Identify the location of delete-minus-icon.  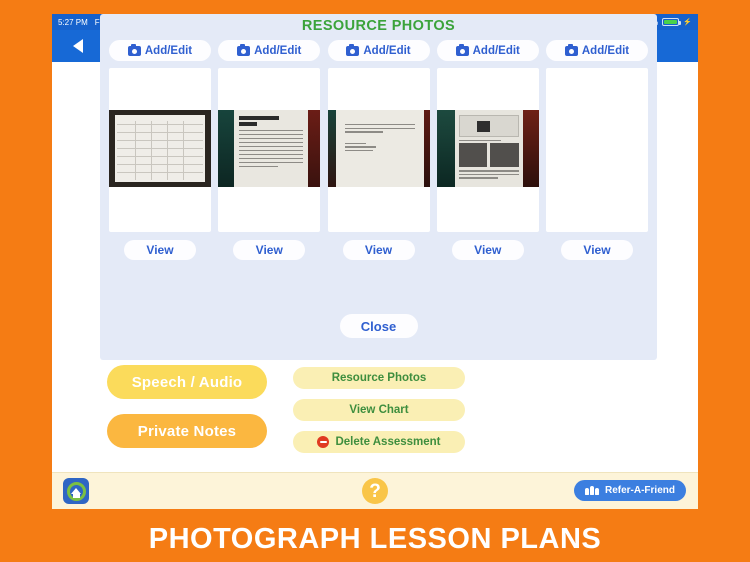
(323, 442).